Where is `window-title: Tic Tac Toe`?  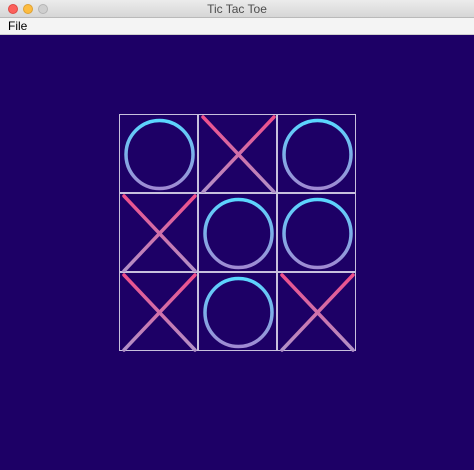
window-title: Tic Tac Toe is located at coordinates (237, 9).